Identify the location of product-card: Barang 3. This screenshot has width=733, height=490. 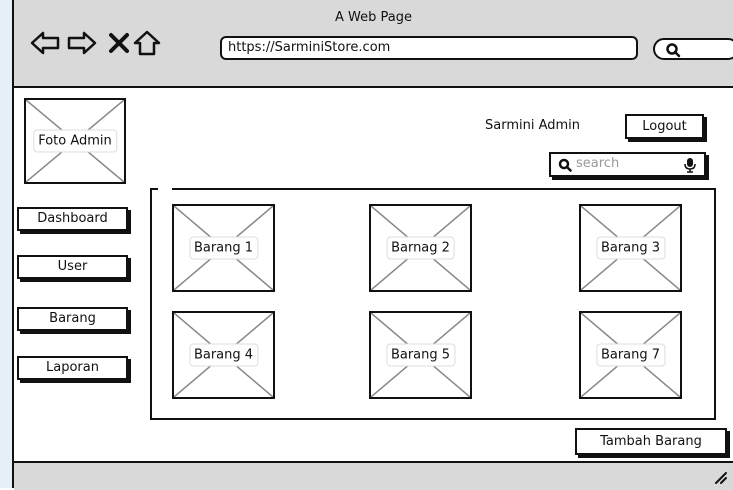
(630, 248).